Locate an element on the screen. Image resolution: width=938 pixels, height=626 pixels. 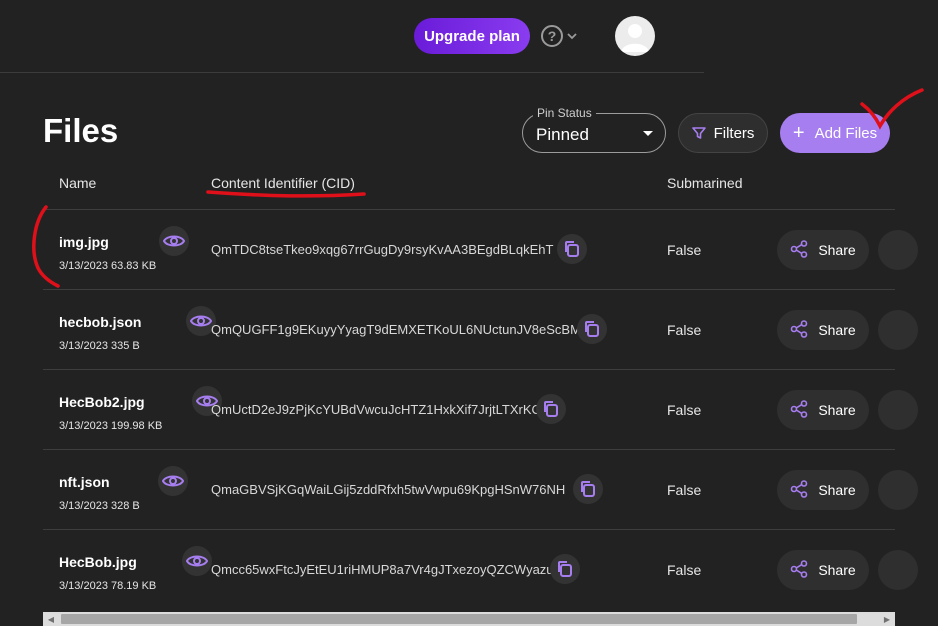
upgrade-plan-button: Upgrade plan is located at coordinates (472, 36).